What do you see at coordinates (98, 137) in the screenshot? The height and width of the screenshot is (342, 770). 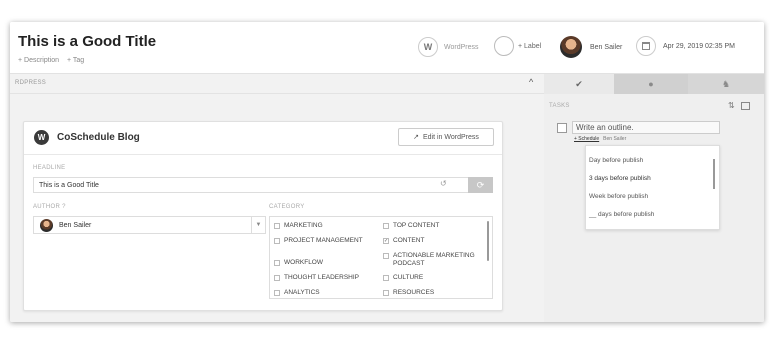 I see `blog-name: CoSchedule Blog` at bounding box center [98, 137].